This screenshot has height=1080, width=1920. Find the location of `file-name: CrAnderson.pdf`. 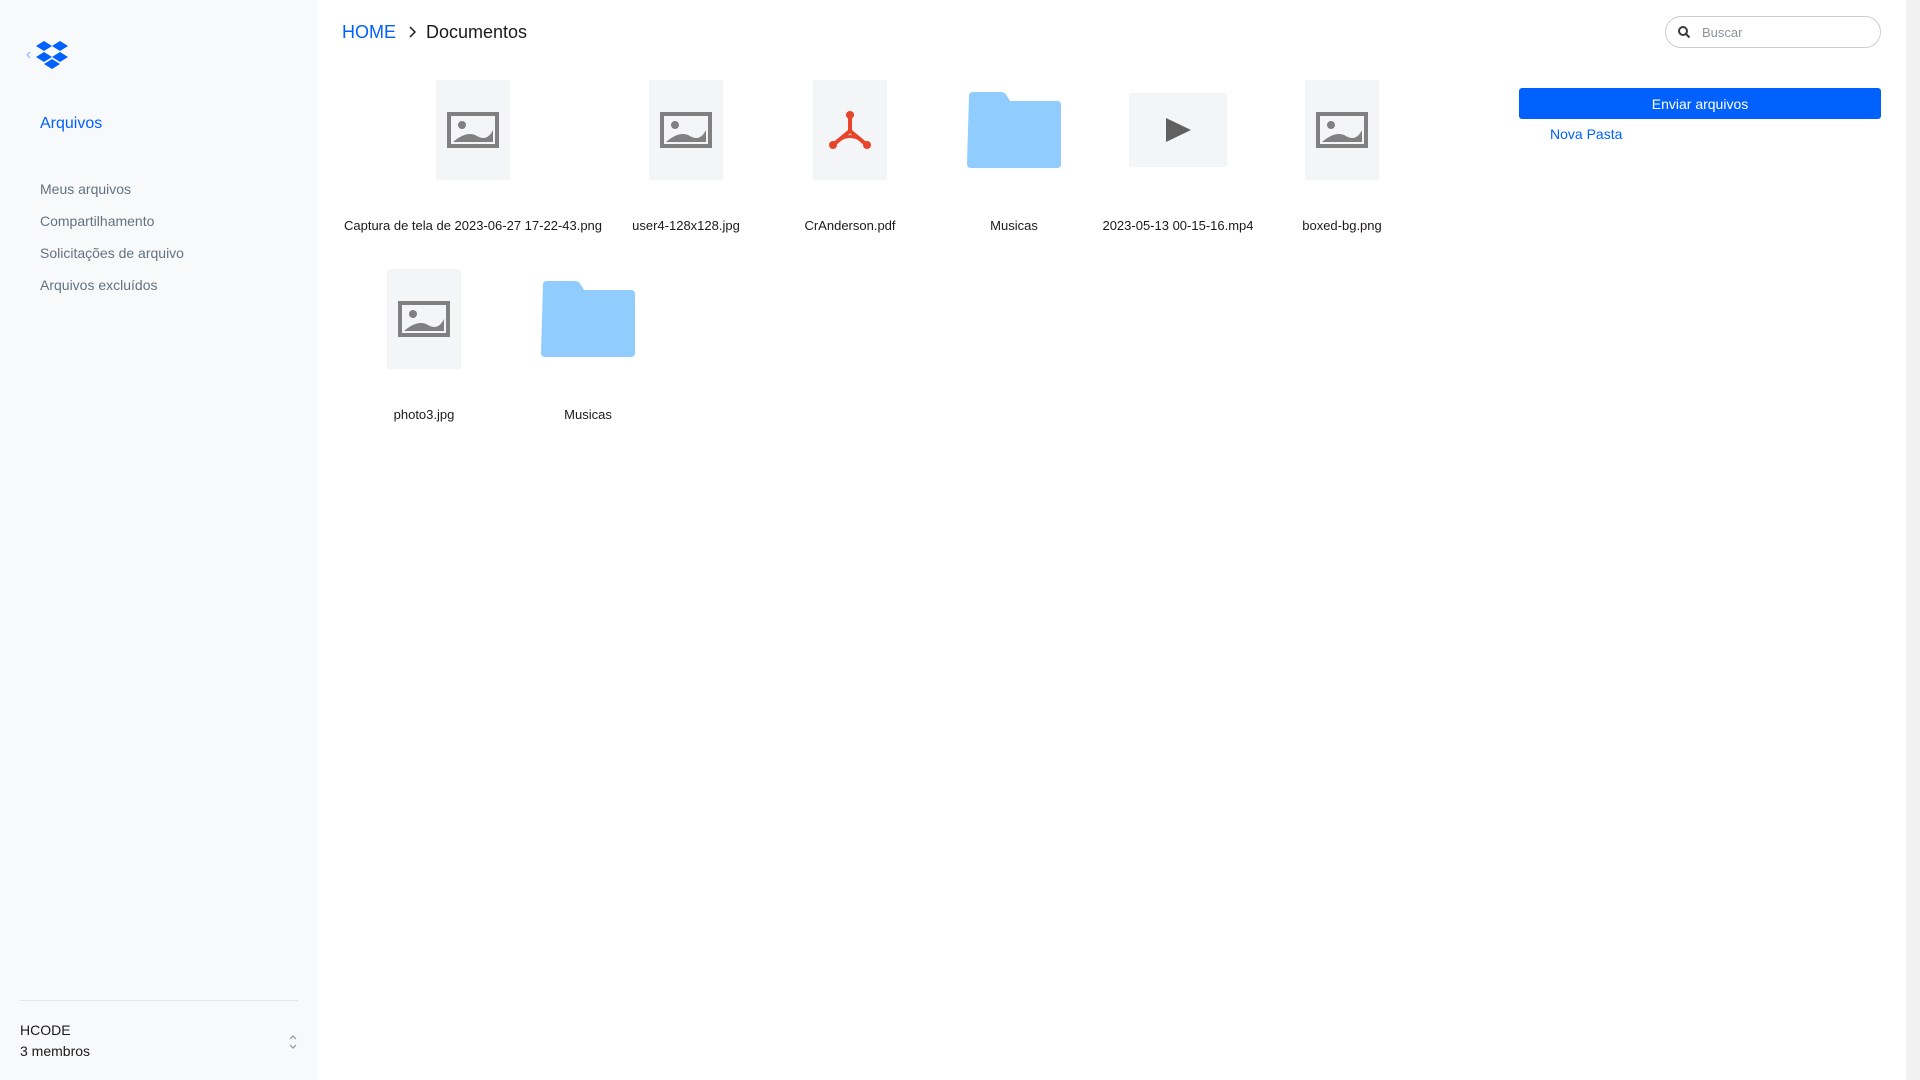

file-name: CrAnderson.pdf is located at coordinates (850, 225).